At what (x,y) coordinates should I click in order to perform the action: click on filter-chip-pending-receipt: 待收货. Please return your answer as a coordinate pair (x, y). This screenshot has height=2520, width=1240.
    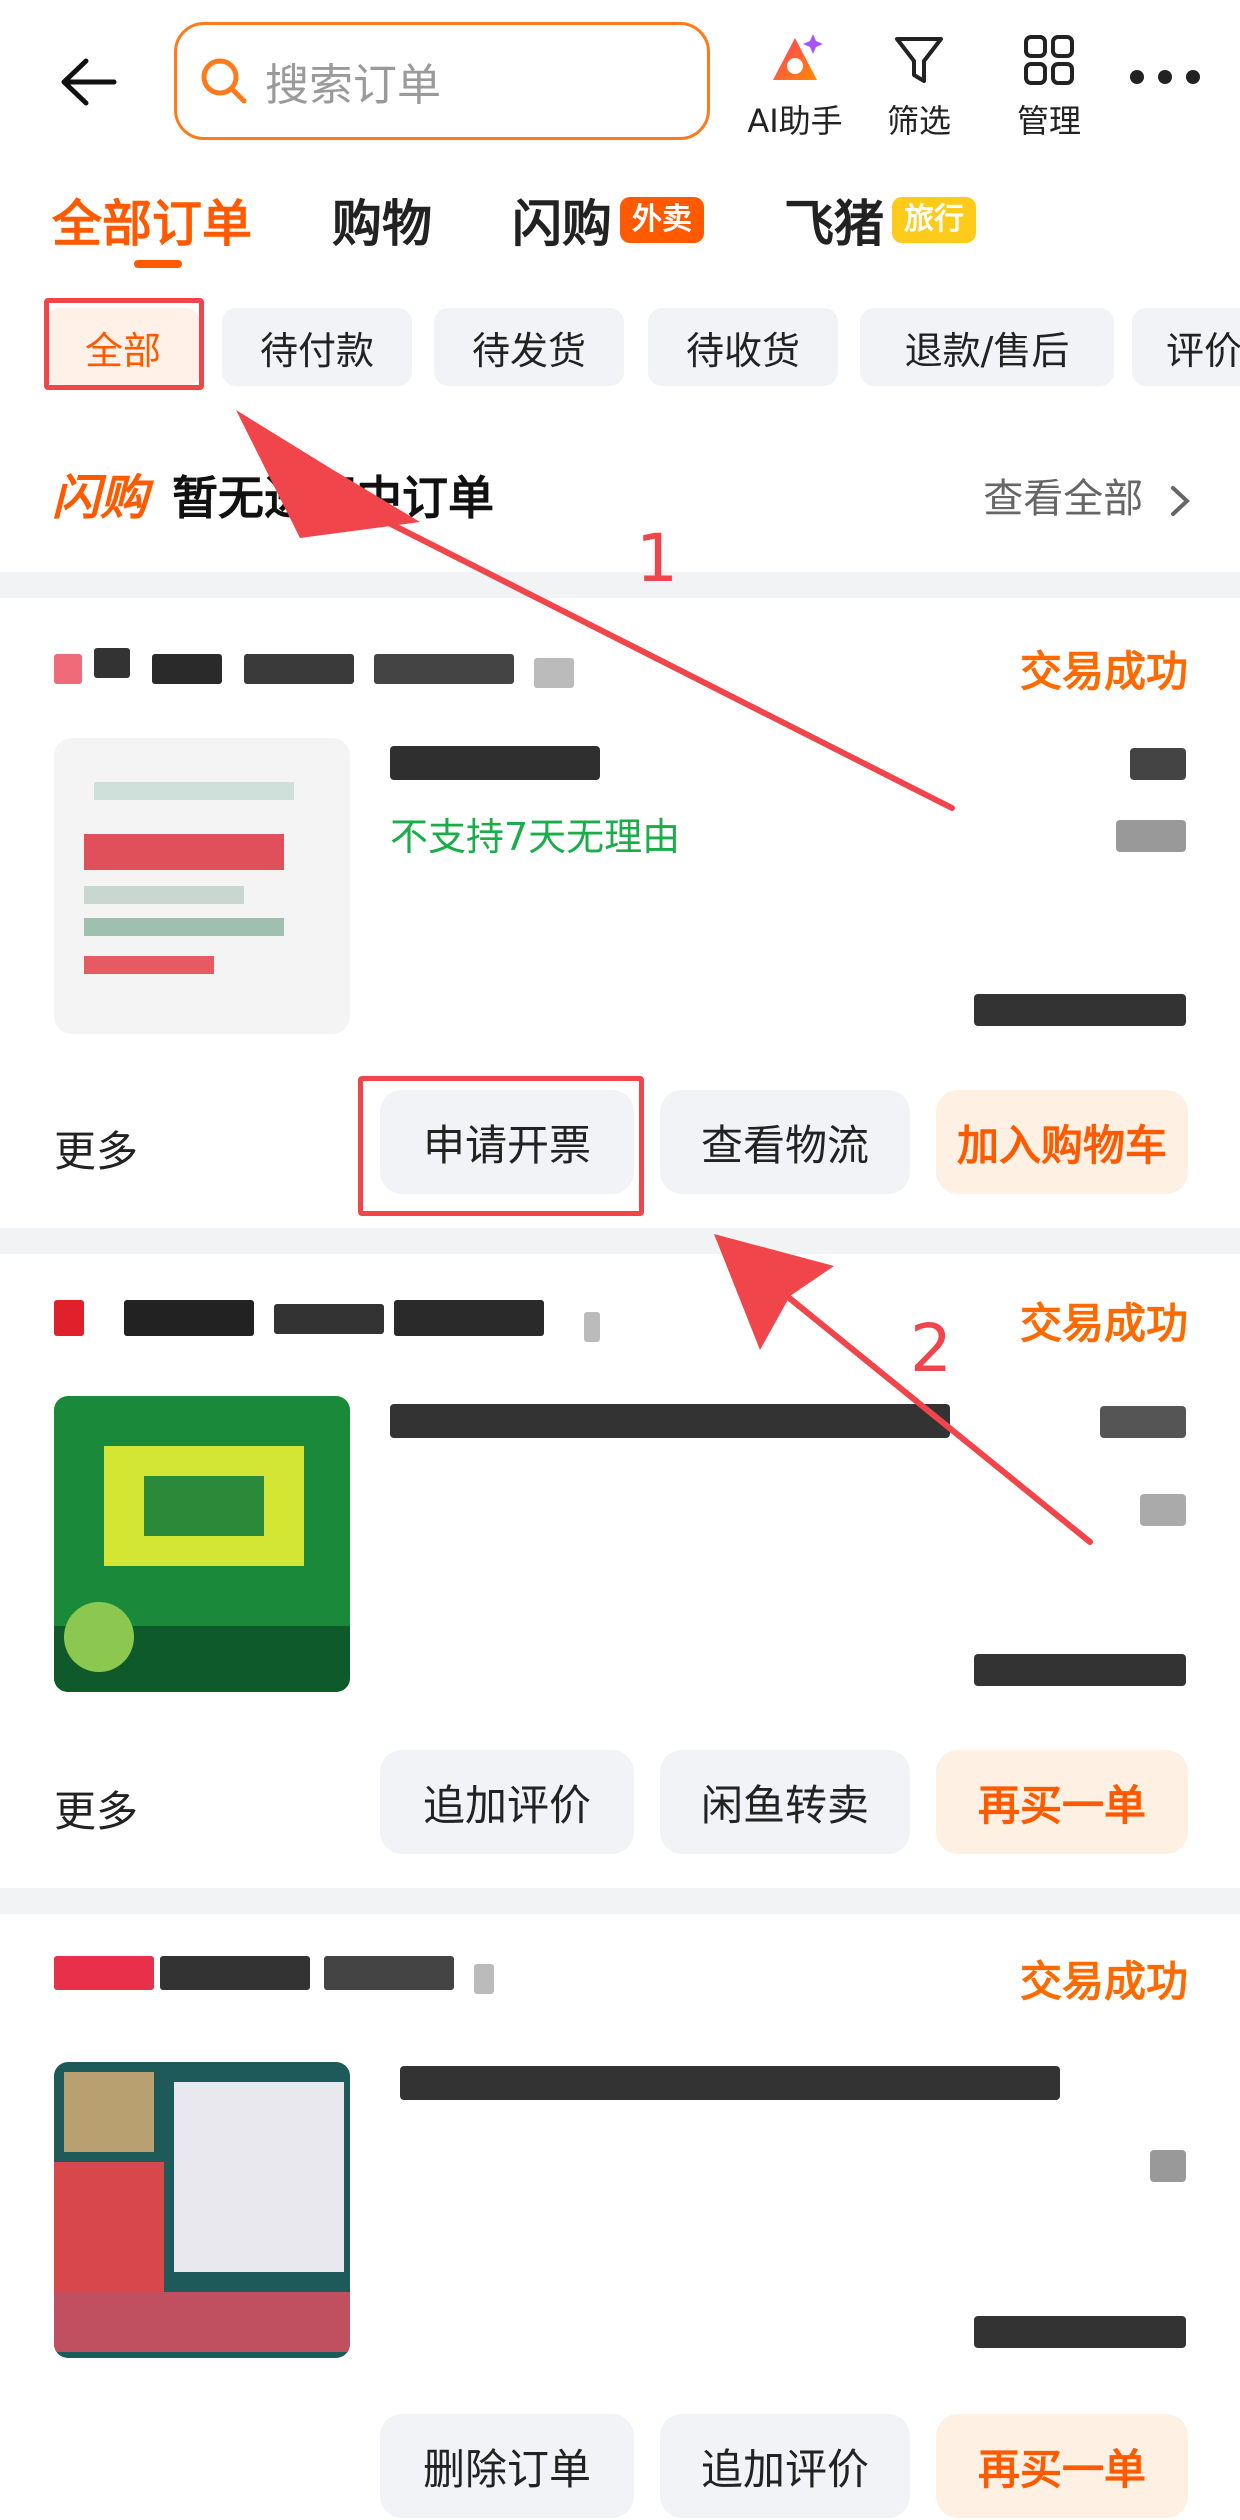
    Looking at the image, I should click on (743, 347).